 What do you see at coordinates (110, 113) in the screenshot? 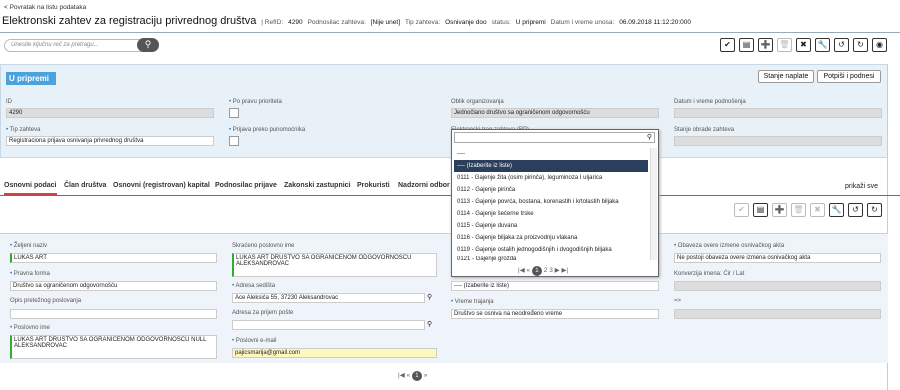
I see `id-field: 4290` at bounding box center [110, 113].